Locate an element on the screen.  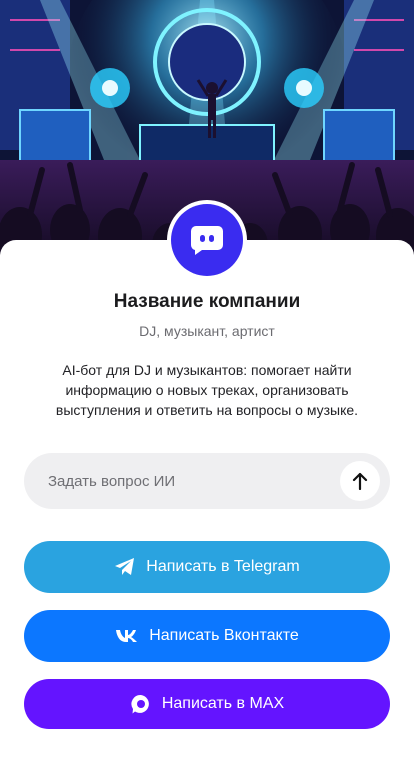
vk-button: Написать Вконтакте is located at coordinates (207, 636).